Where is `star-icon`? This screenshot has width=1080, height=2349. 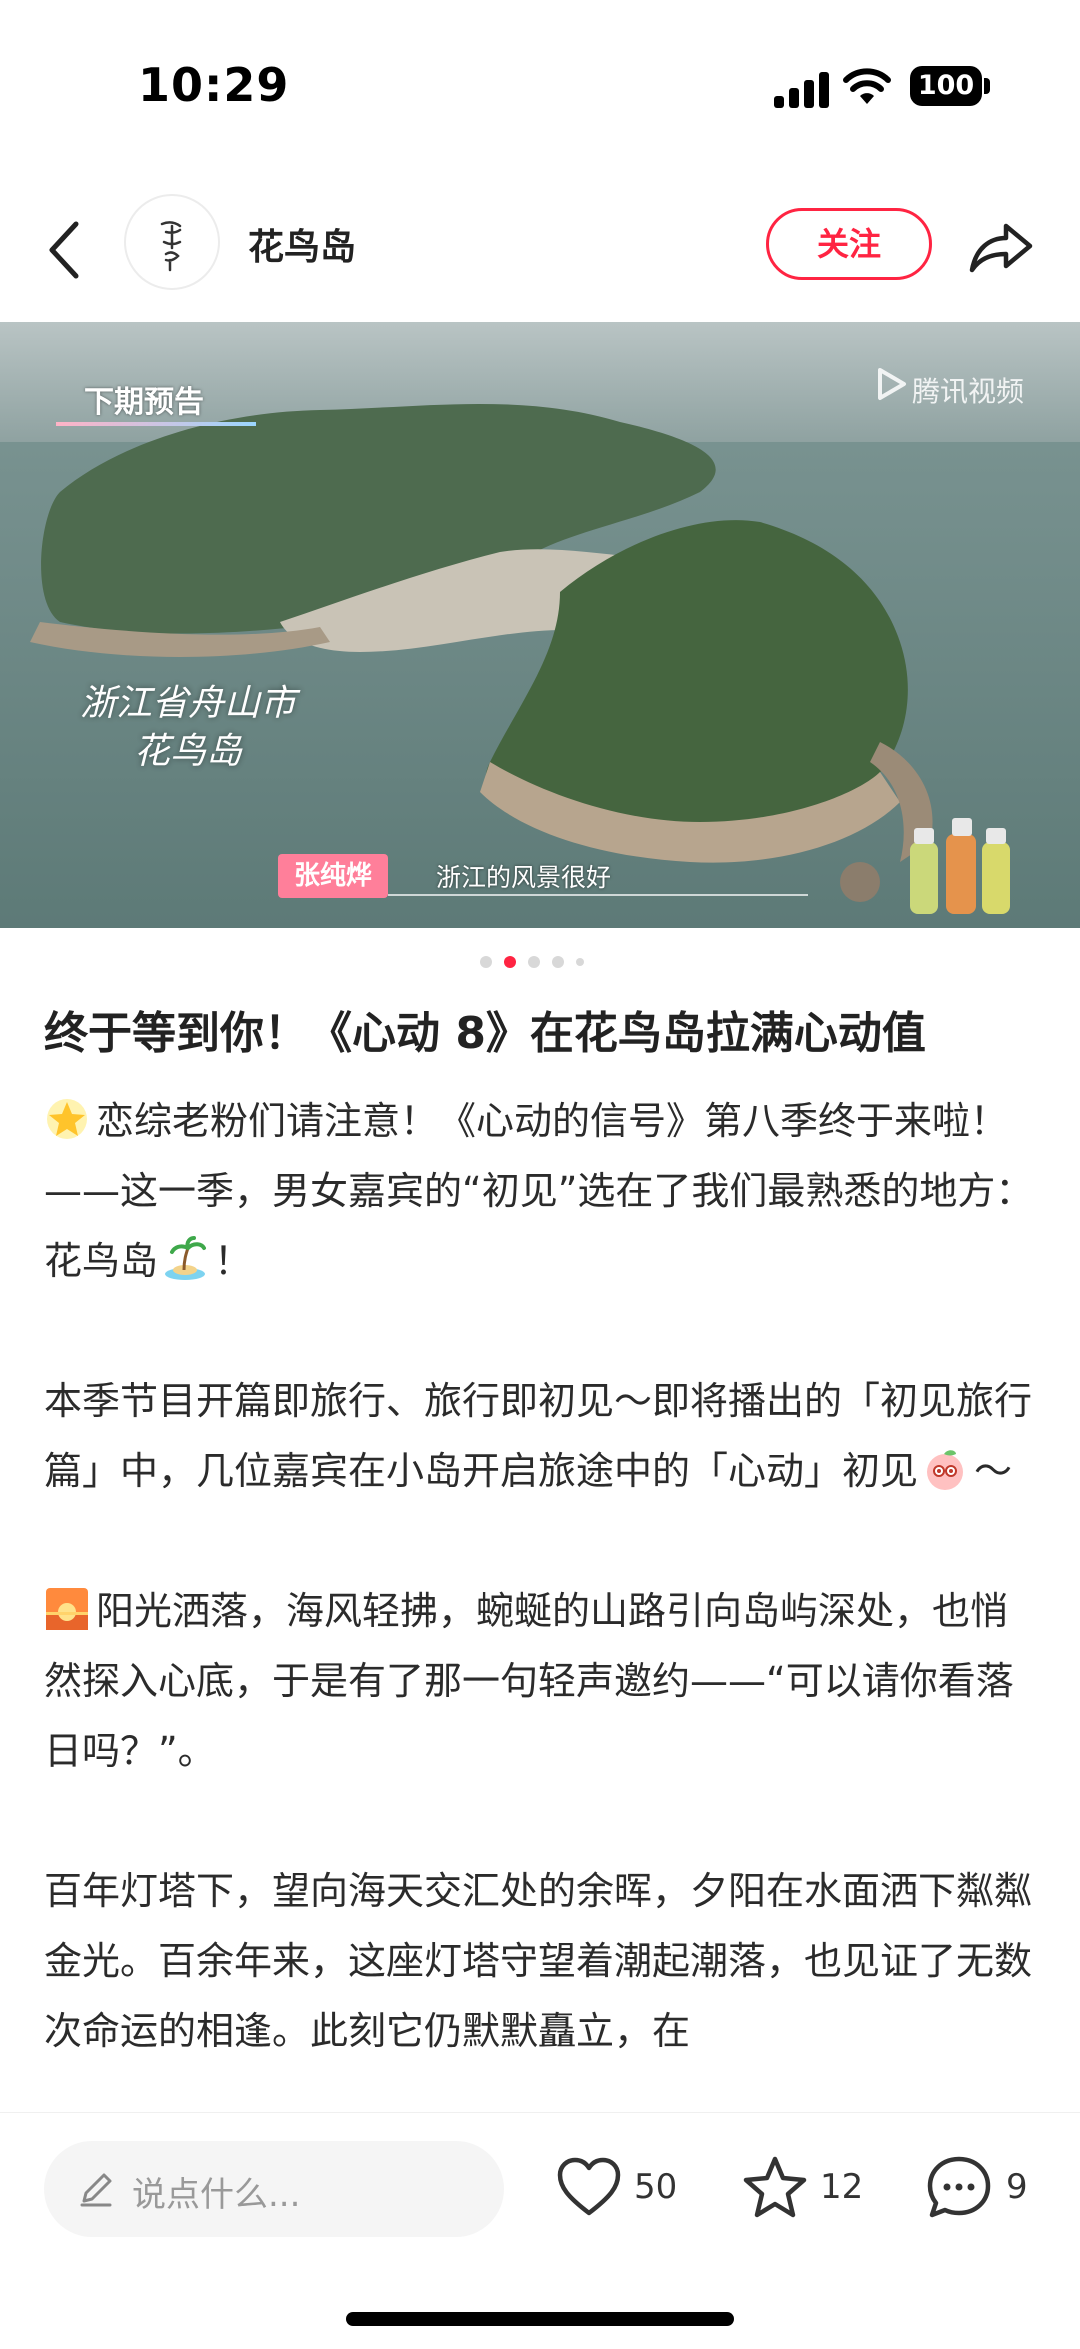
star-icon is located at coordinates (775, 2187).